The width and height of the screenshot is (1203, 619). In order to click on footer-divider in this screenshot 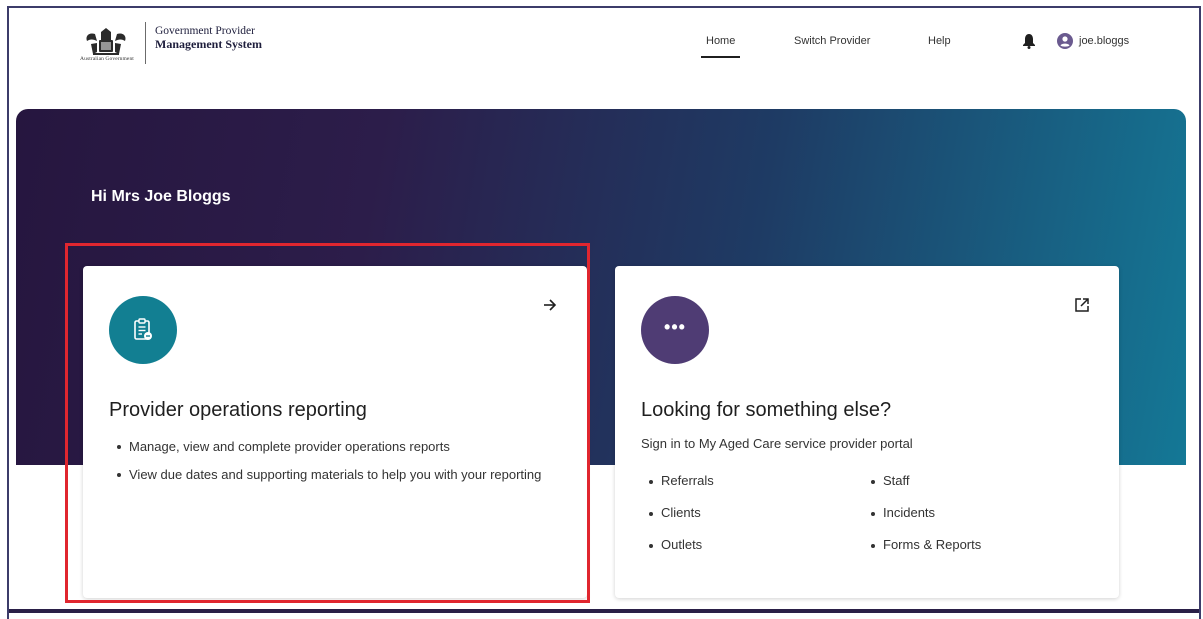, I will do `click(604, 611)`.